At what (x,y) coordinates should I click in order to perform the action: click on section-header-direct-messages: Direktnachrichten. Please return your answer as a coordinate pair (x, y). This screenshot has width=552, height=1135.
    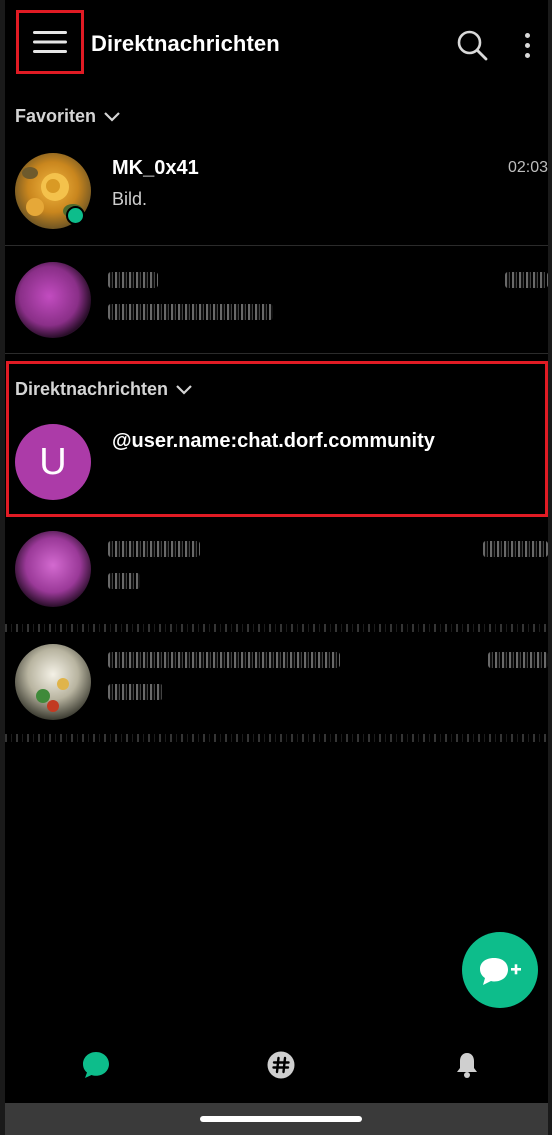
    Looking at the image, I should click on (103, 389).